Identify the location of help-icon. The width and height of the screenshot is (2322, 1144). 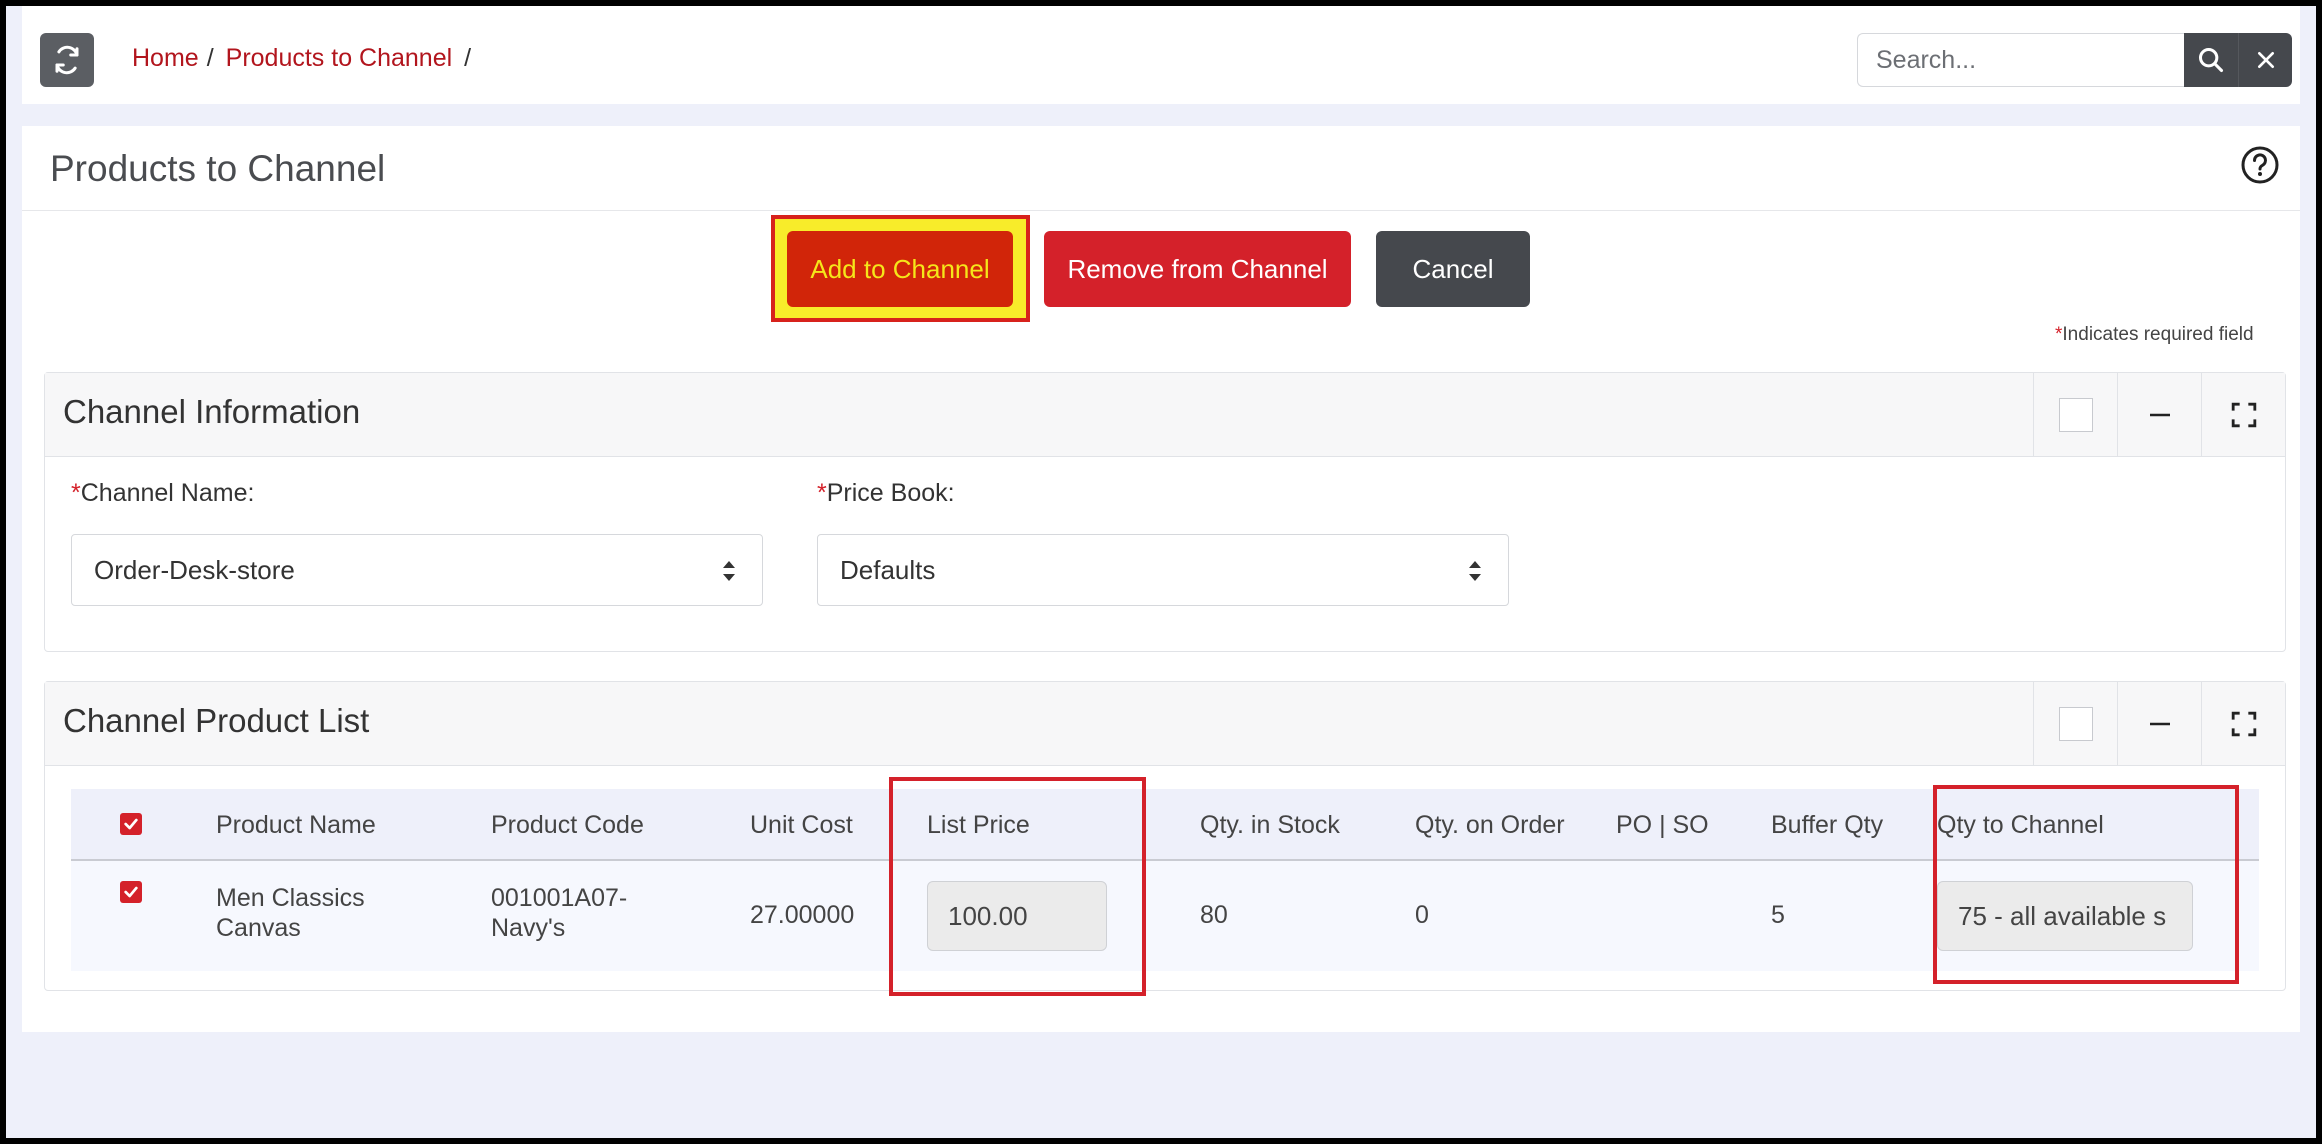
(2260, 165).